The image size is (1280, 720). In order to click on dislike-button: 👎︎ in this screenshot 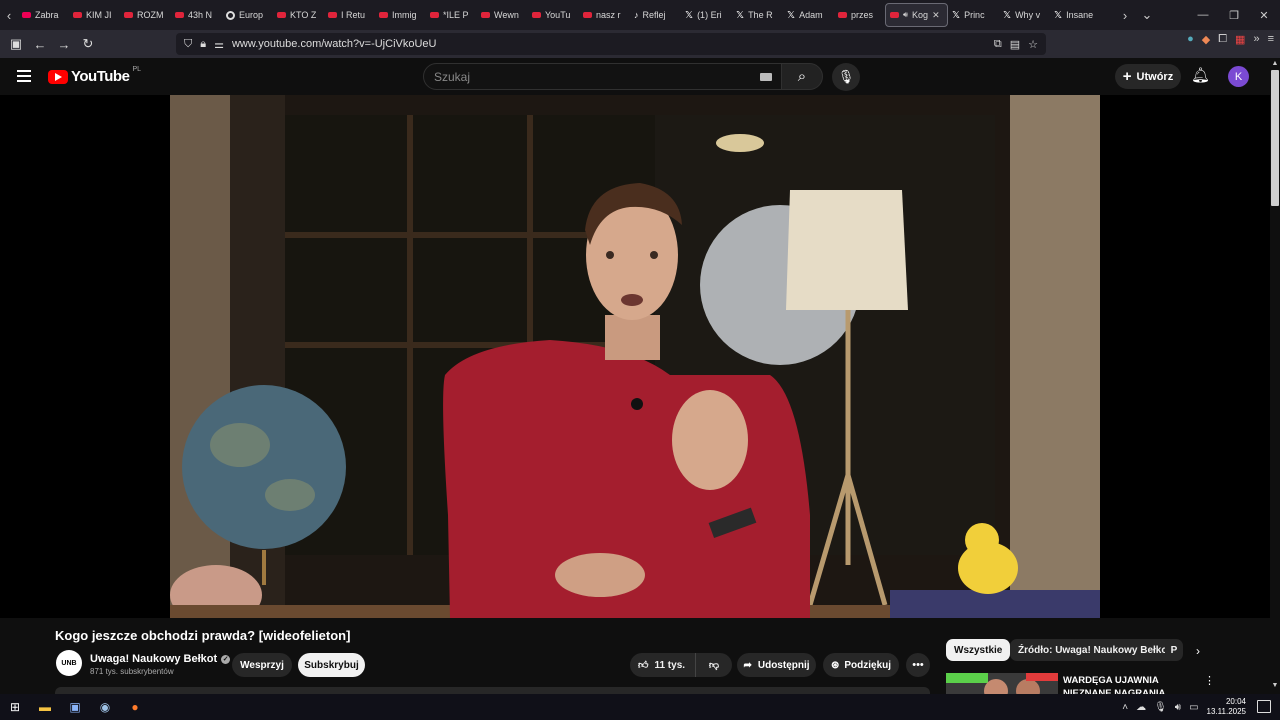, I will do `click(714, 665)`.